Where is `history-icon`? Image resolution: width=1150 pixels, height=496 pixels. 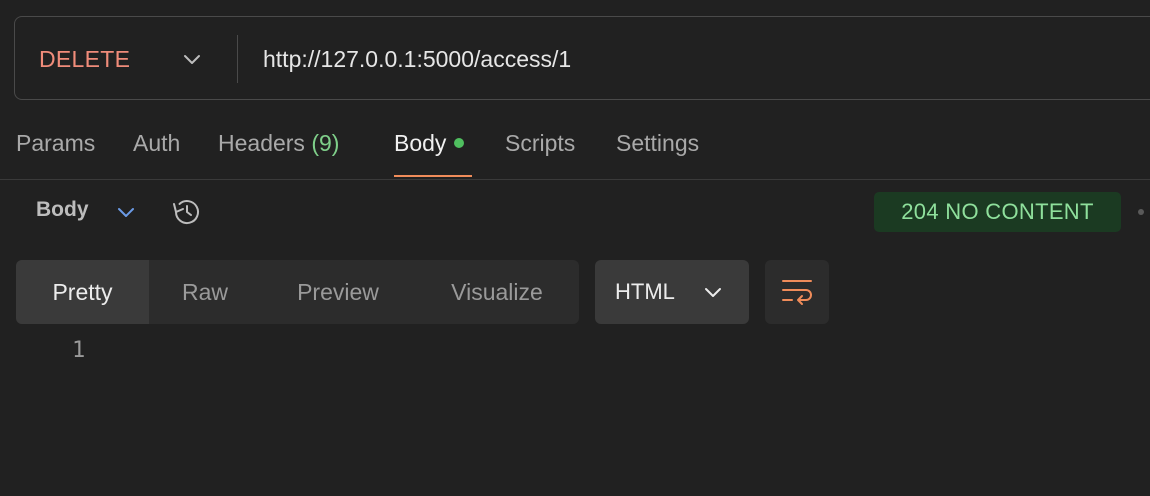 history-icon is located at coordinates (187, 212).